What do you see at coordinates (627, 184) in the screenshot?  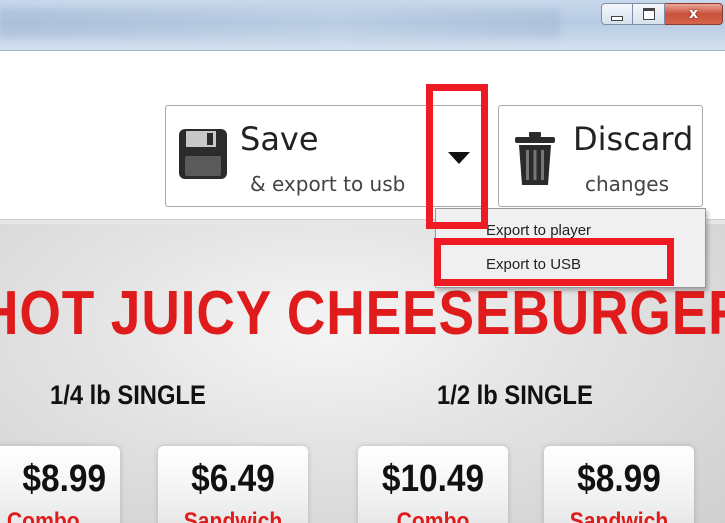 I see `discard-sublabel: changes` at bounding box center [627, 184].